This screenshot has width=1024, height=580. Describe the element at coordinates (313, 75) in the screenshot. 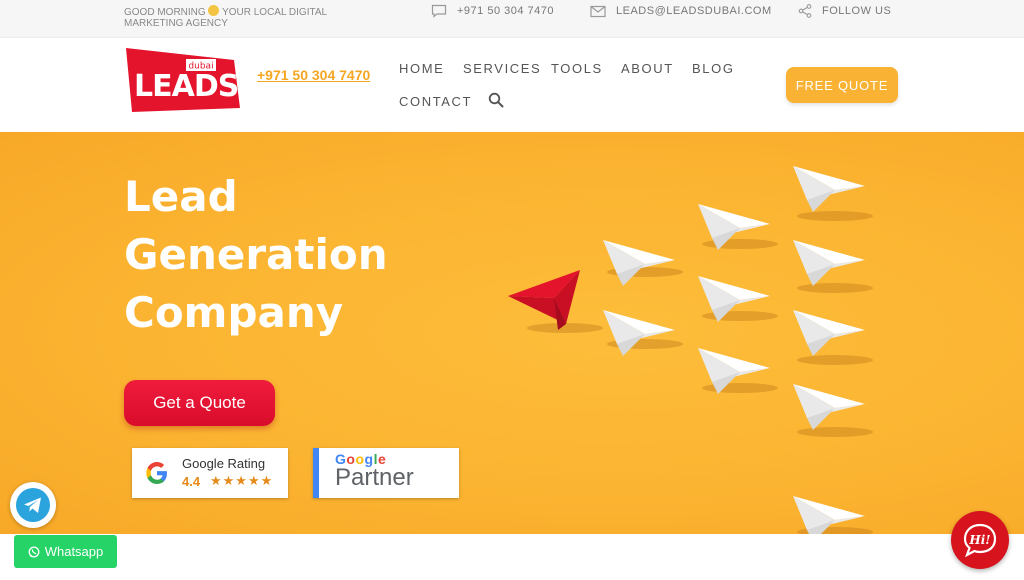

I see `header-phone-link: +971 50 304 7470` at that location.